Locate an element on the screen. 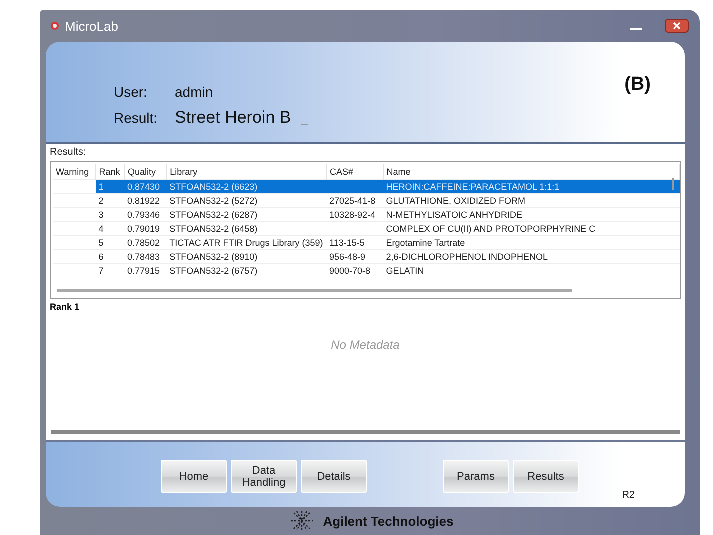 This screenshot has width=713, height=535. result-row: 7 0.77915 STFOAN532-2 (6757) 9000-70-8 GELATIN is located at coordinates (366, 270).